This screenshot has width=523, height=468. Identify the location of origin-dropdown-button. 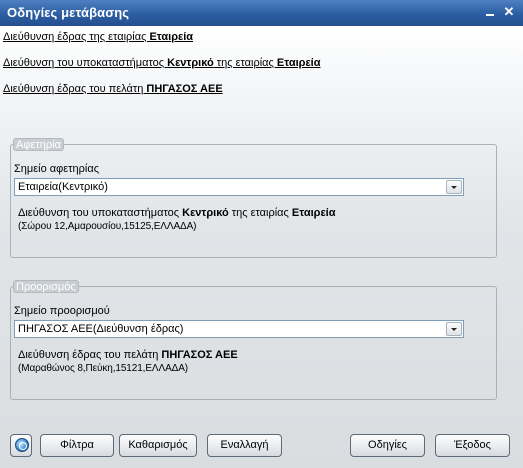
(454, 187).